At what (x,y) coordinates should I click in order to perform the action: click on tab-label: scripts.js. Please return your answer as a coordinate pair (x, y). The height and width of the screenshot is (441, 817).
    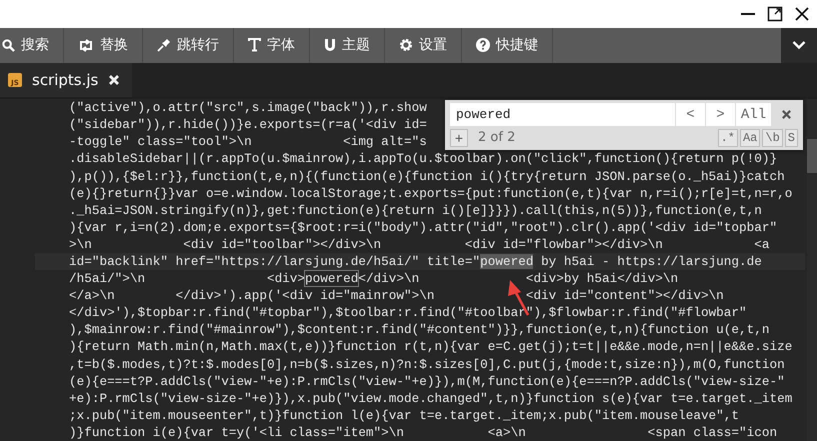
    Looking at the image, I should click on (65, 79).